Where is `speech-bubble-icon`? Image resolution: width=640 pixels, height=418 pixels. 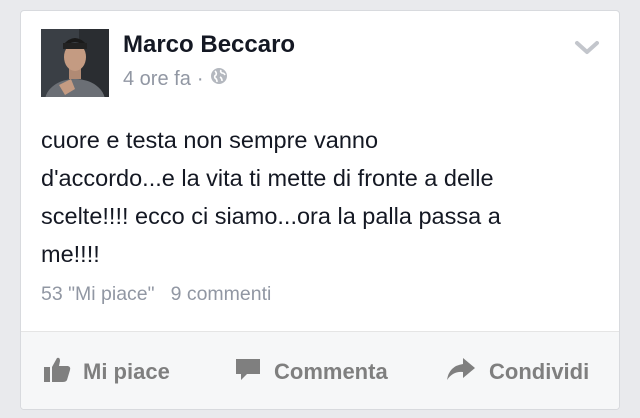
speech-bubble-icon is located at coordinates (254, 372).